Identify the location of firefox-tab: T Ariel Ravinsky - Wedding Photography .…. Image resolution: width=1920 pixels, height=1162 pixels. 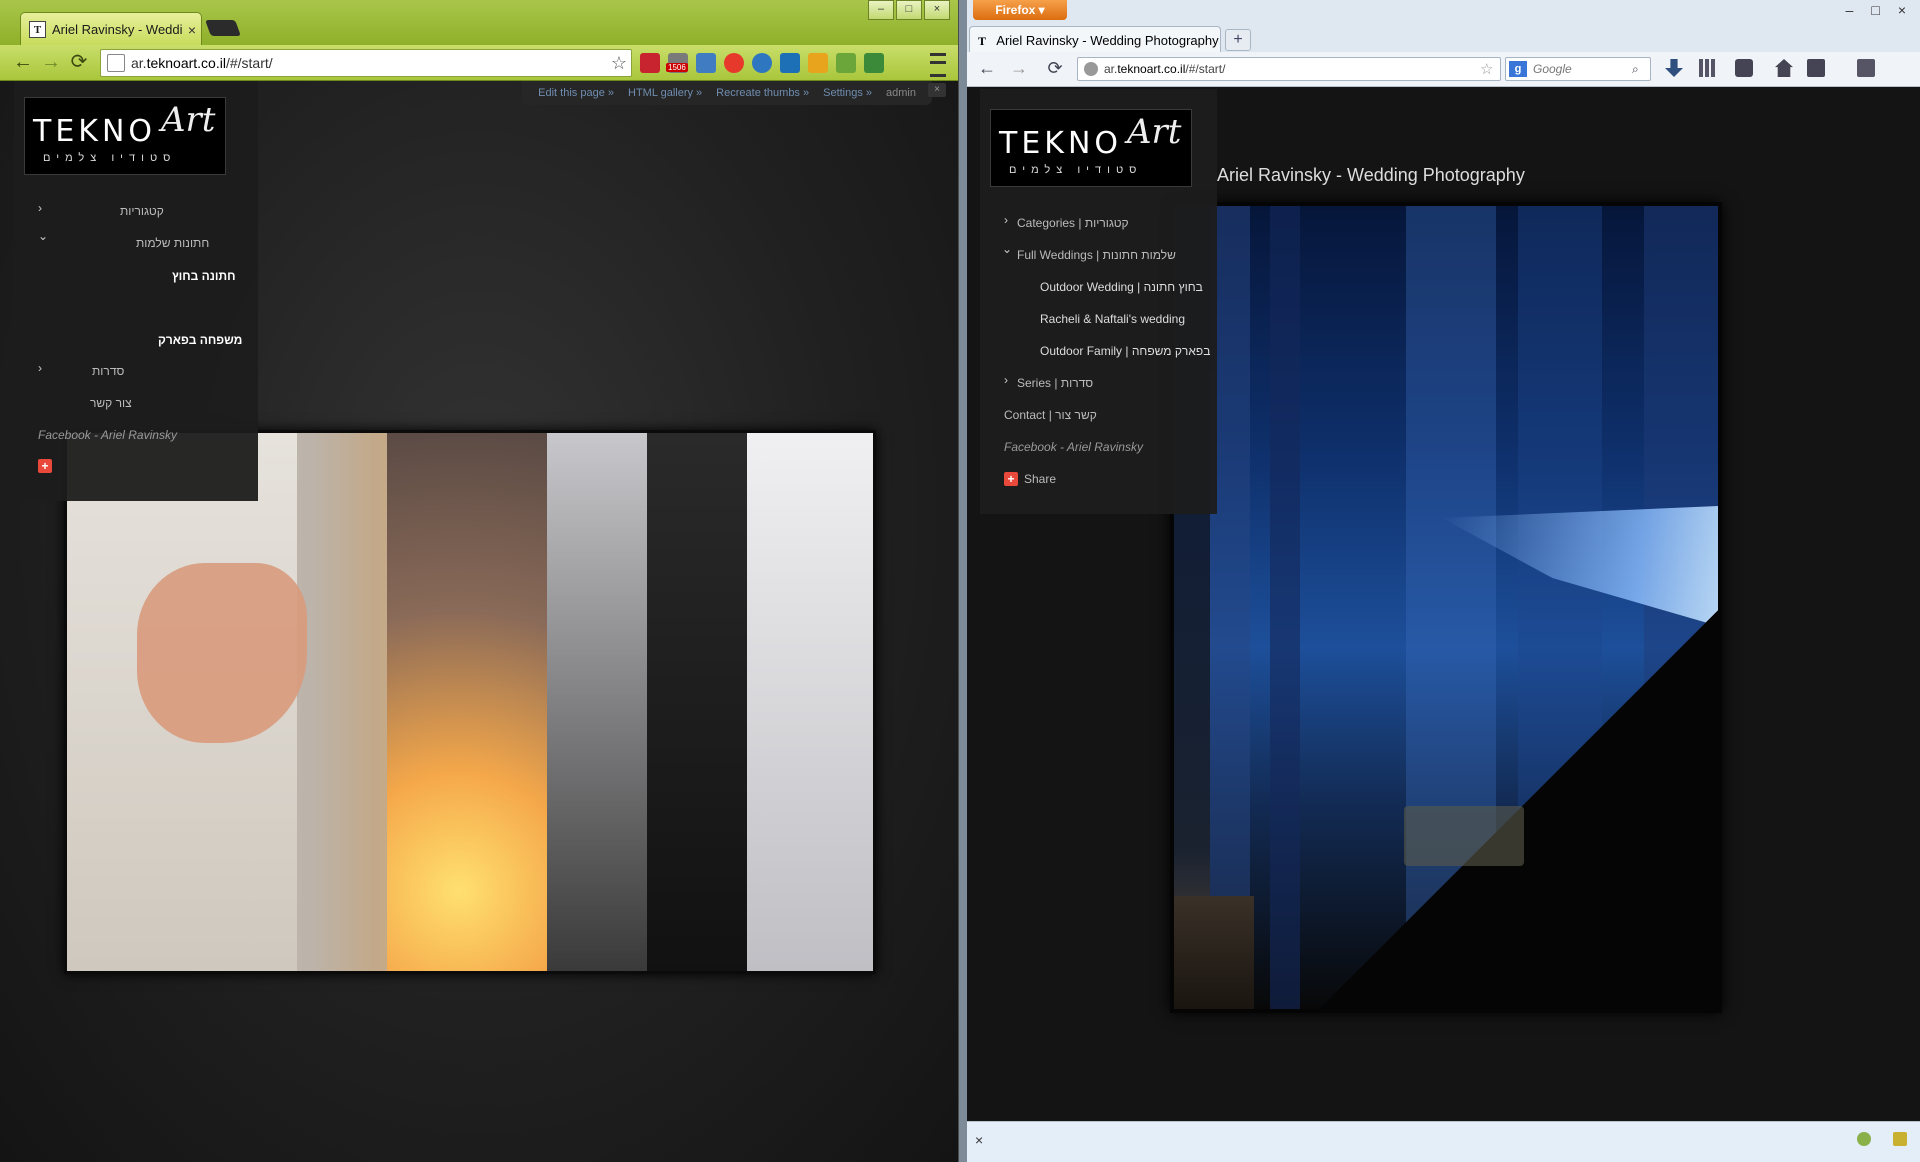
(1095, 39).